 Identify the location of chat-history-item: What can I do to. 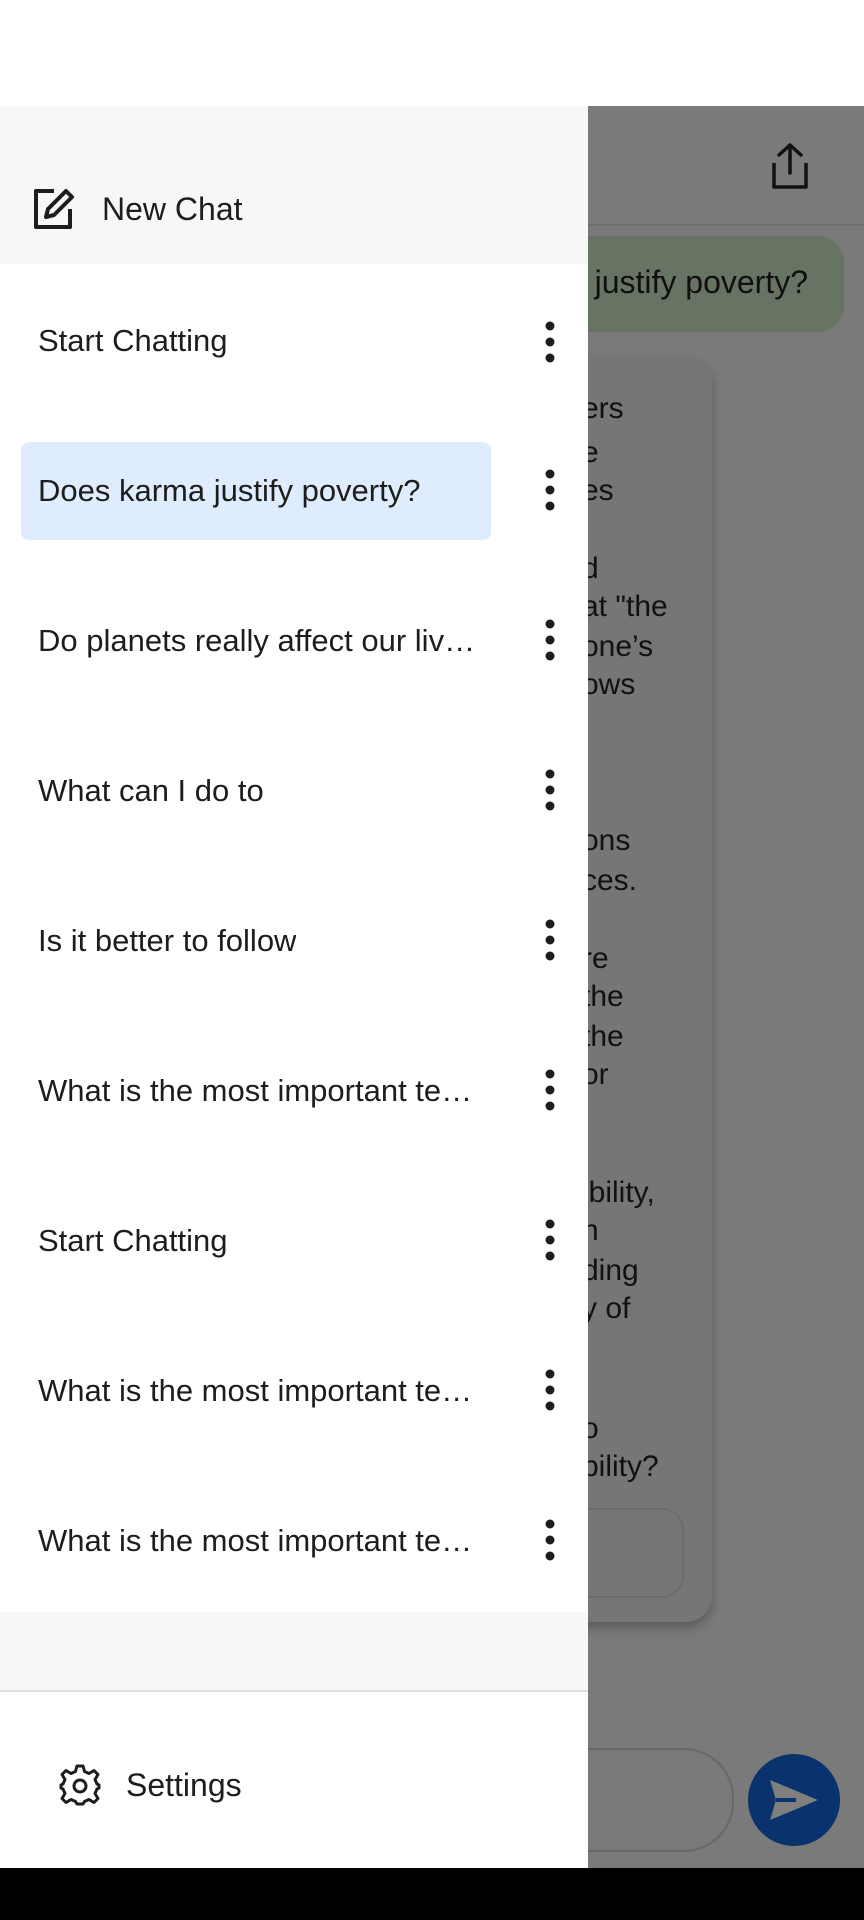
(256, 791).